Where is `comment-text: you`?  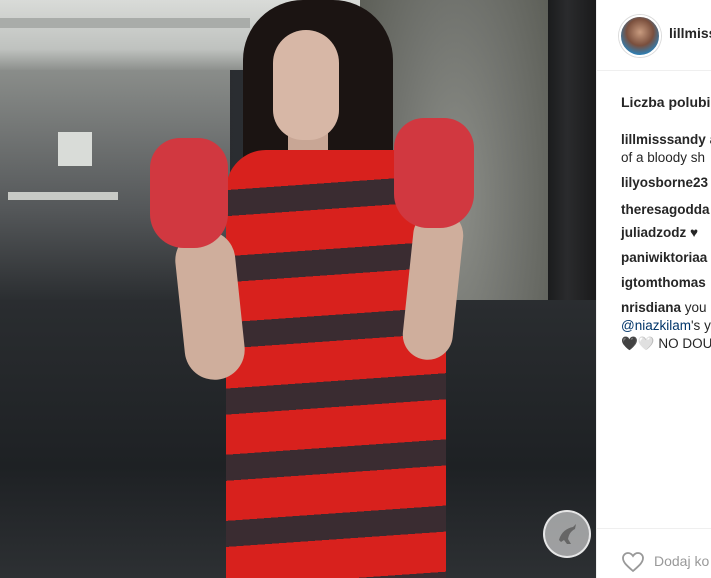 comment-text: you is located at coordinates (694, 307).